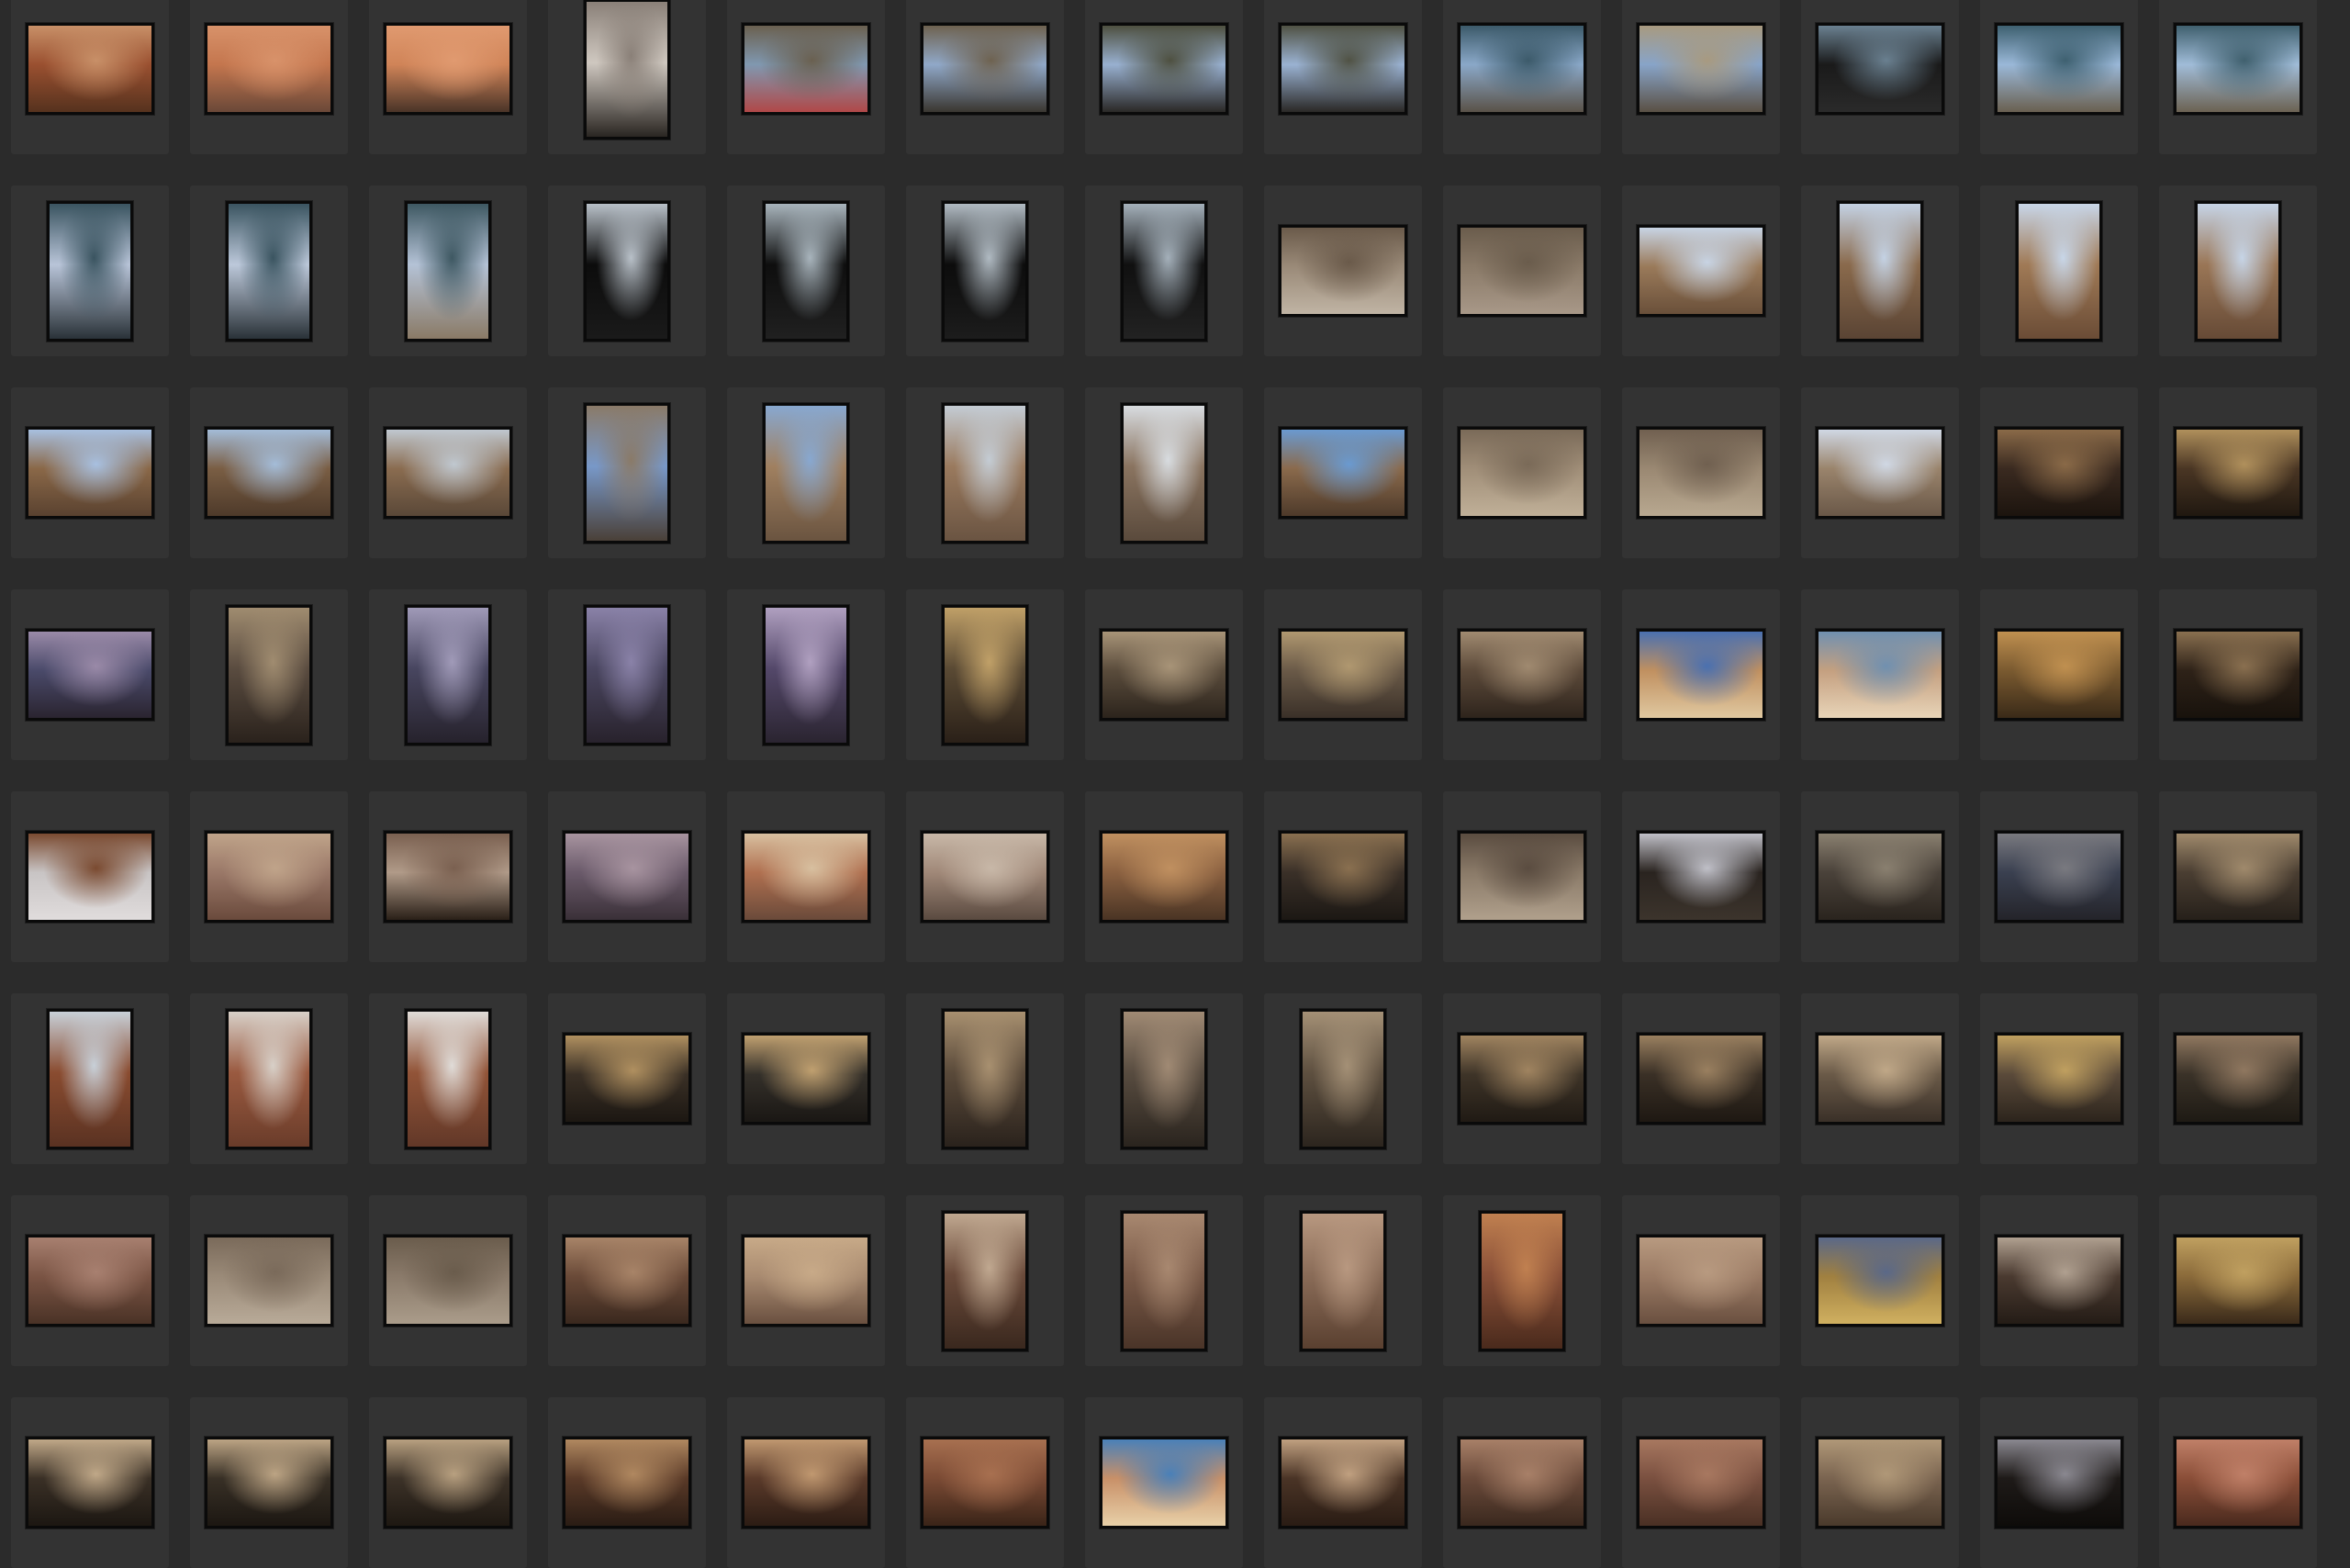 Image resolution: width=2350 pixels, height=1568 pixels. What do you see at coordinates (2238, 1281) in the screenshot?
I see `photo-thumbnail-gold-mosaic-dome` at bounding box center [2238, 1281].